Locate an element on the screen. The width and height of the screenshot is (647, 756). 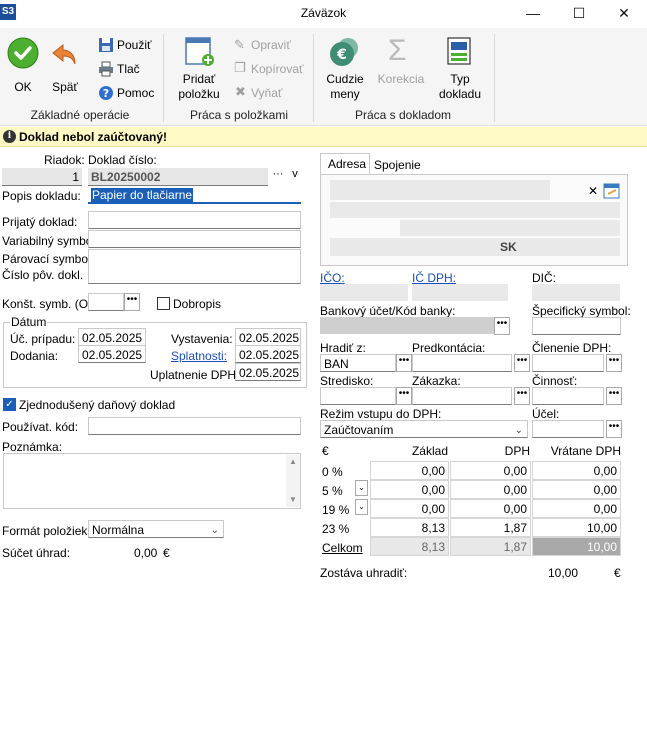
minimize-button: — is located at coordinates (533, 14).